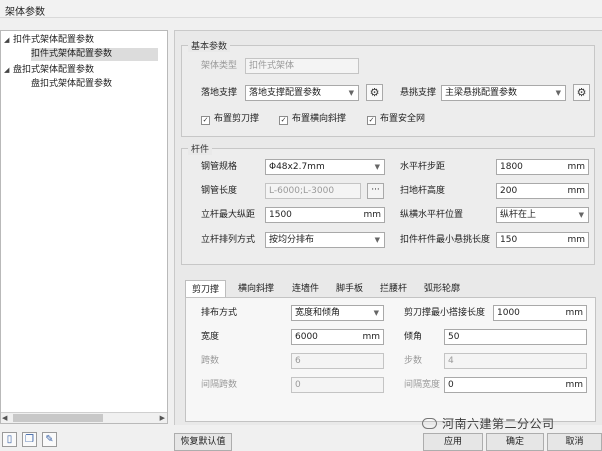 Image resolution: width=602 pixels, height=451 pixels. Describe the element at coordinates (219, 313) in the screenshot. I see `scissor-arrange-label: 排布方式` at that location.